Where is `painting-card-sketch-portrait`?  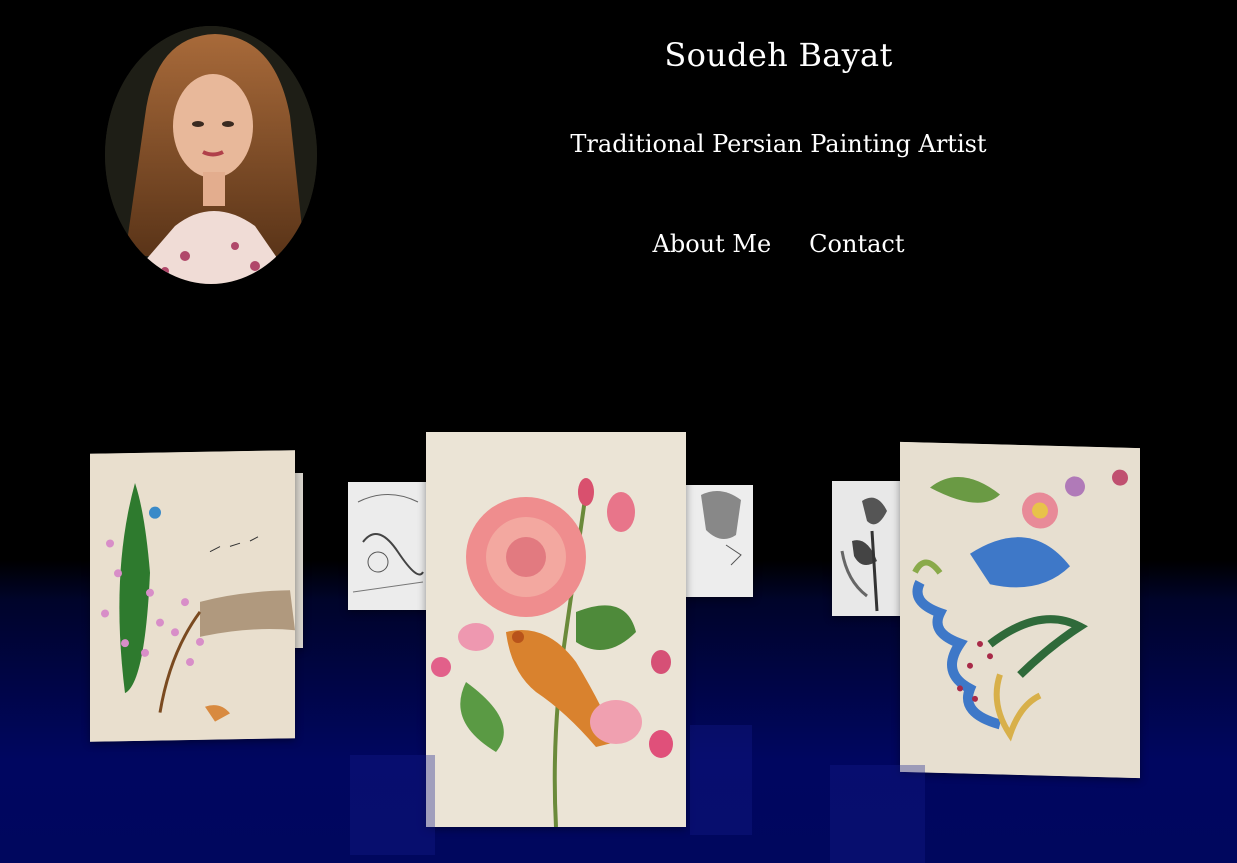
painting-card-sketch-portrait is located at coordinates (719, 541).